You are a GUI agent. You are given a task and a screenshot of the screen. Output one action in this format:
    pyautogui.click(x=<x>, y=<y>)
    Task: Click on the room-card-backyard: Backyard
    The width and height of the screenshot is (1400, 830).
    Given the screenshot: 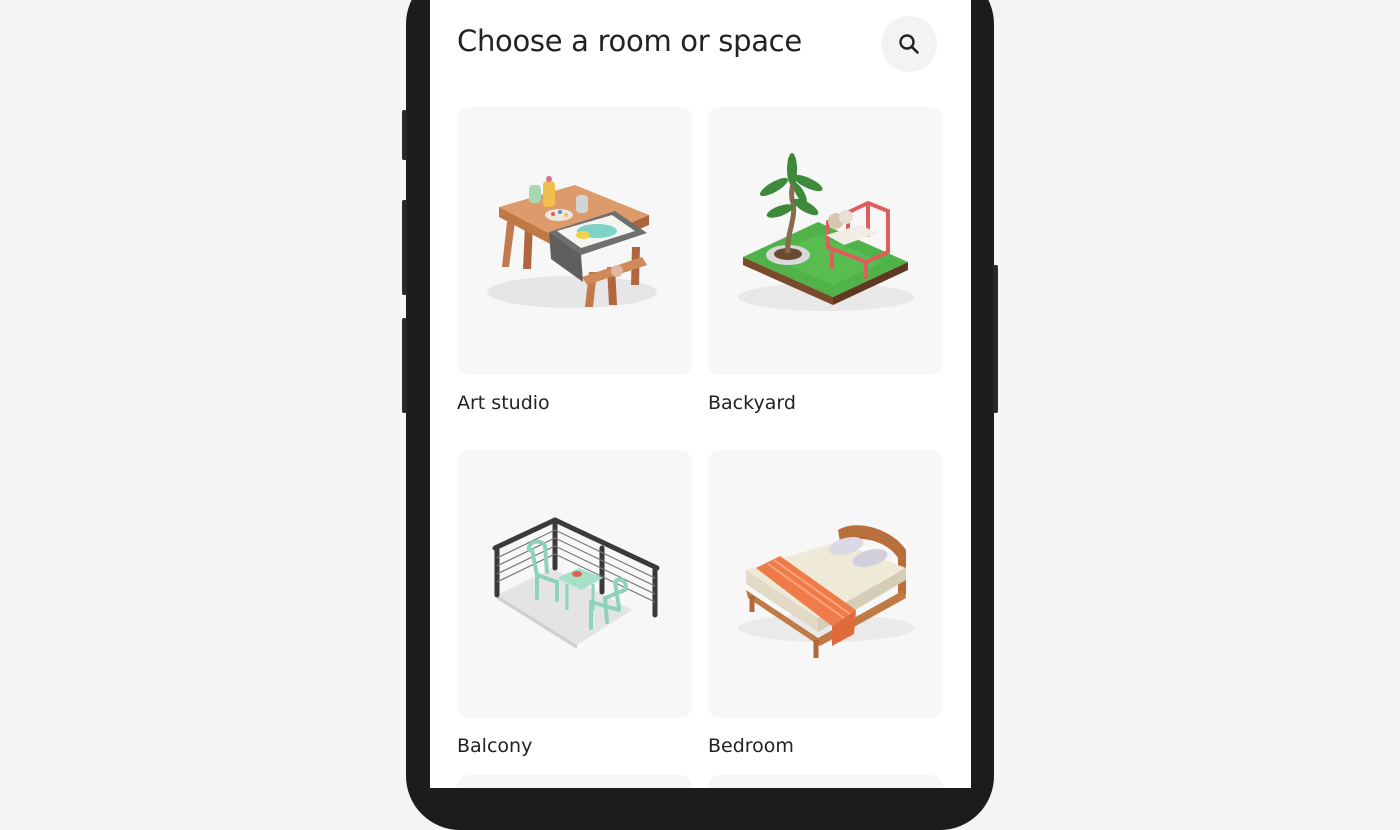 What is the action you would take?
    pyautogui.click(x=825, y=260)
    